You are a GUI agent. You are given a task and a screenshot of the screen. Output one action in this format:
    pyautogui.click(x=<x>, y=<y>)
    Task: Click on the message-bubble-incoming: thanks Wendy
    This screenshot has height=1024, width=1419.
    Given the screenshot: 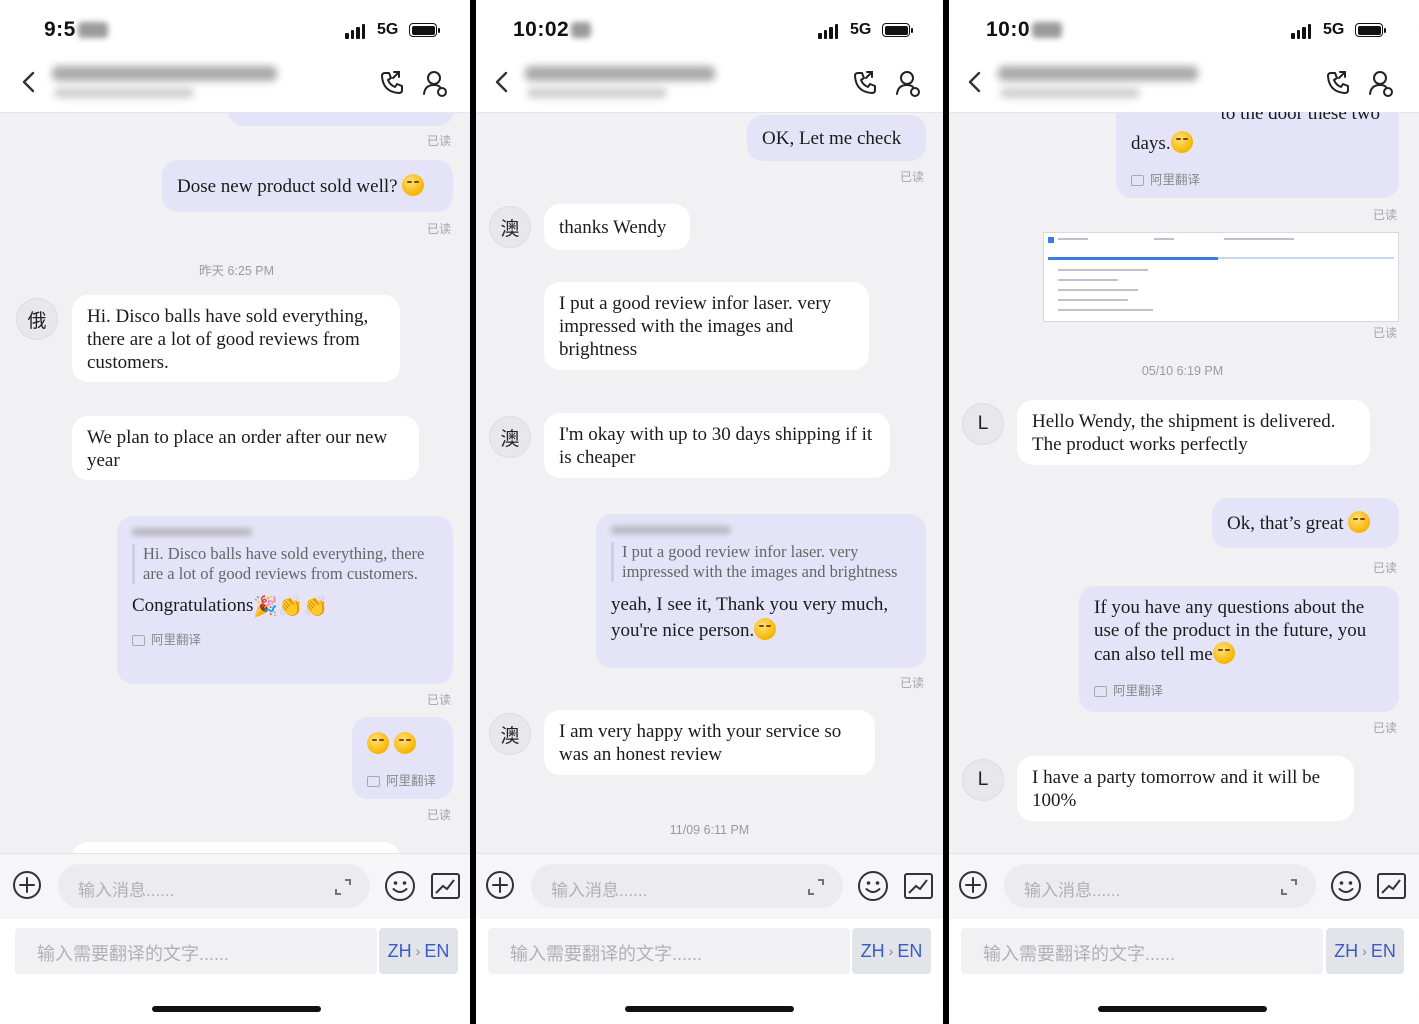 What is the action you would take?
    pyautogui.click(x=617, y=227)
    